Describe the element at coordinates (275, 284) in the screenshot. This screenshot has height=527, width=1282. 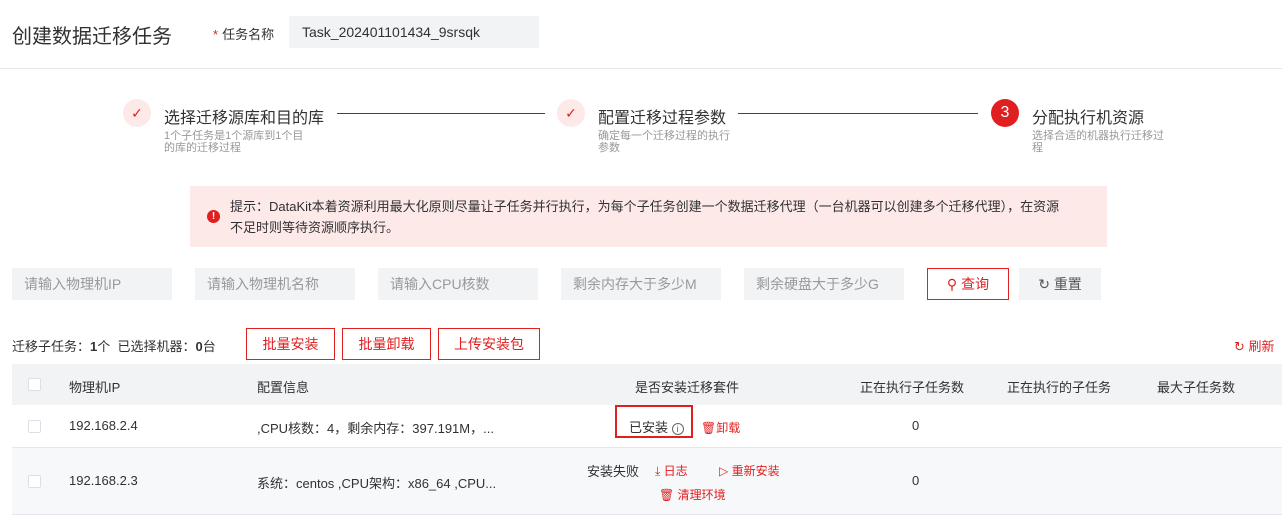
I see `name-filter-input` at that location.